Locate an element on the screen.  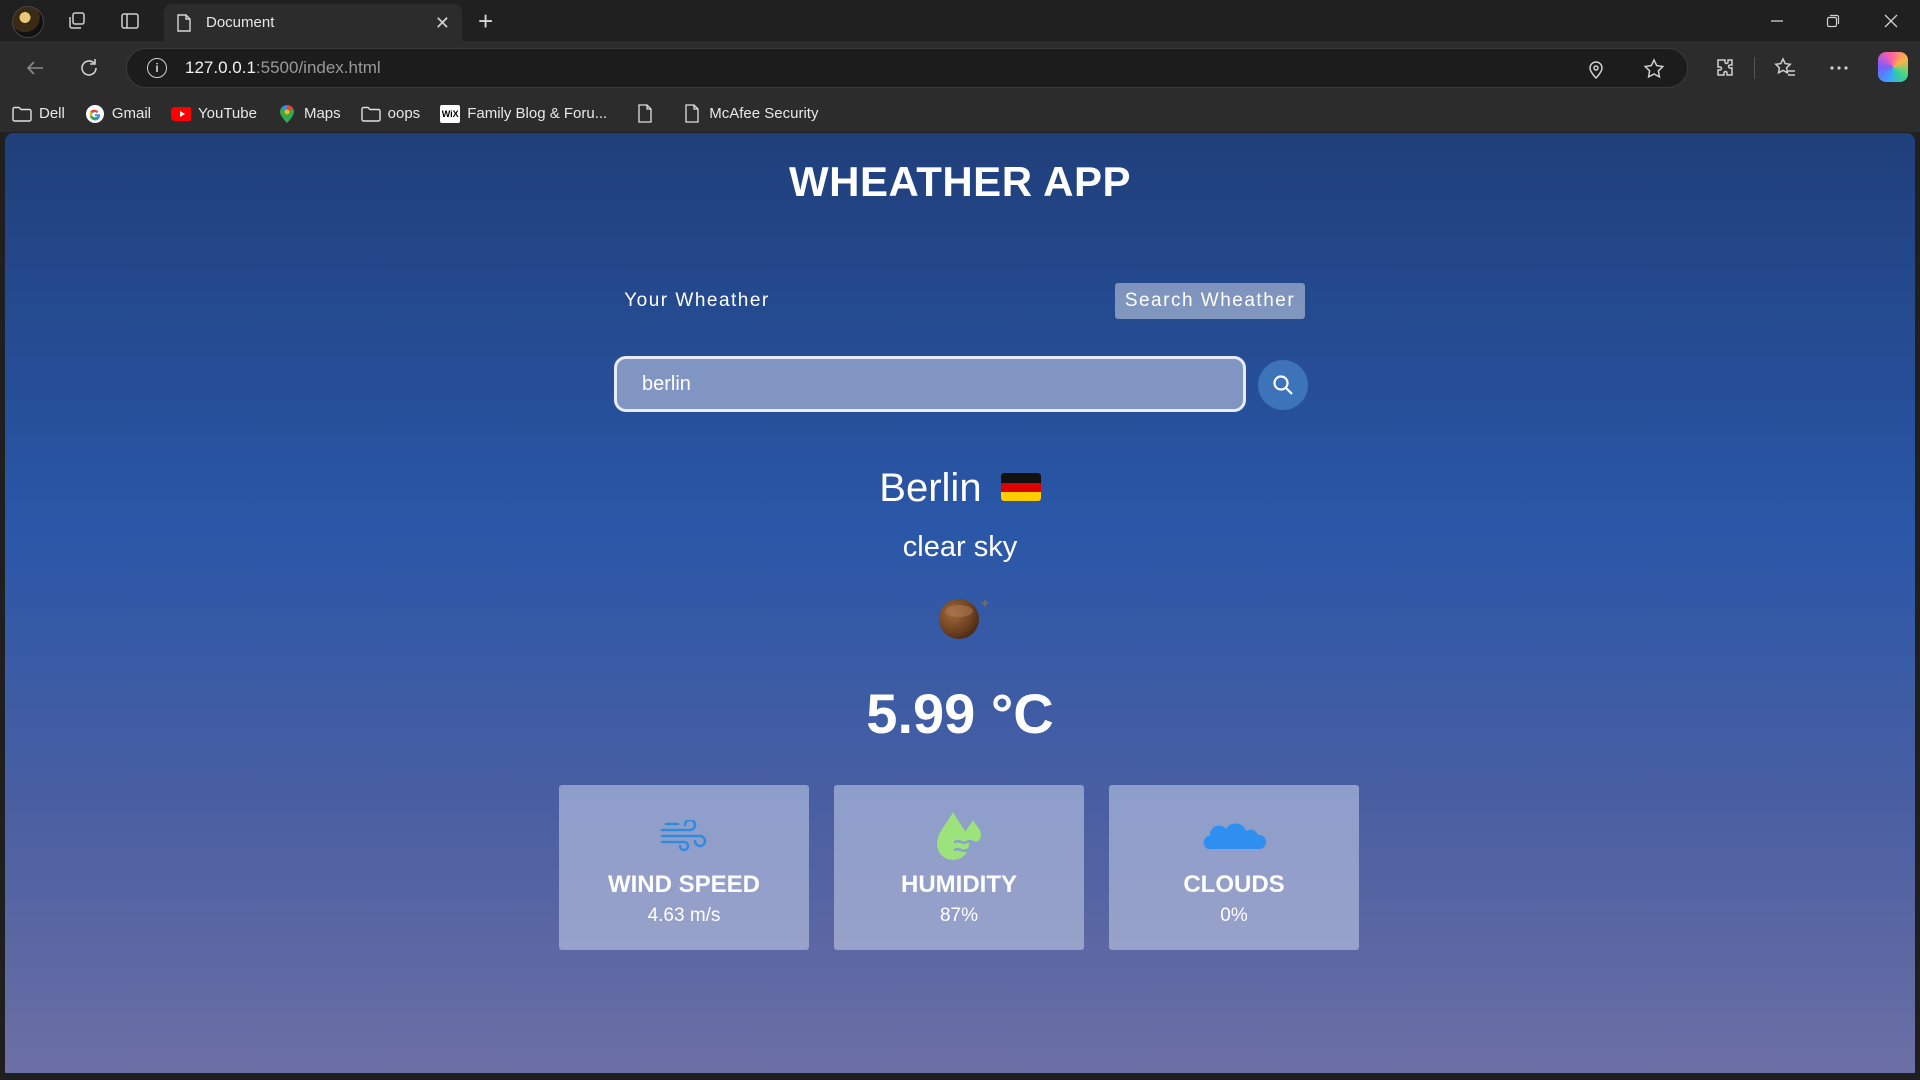
url-path: :5500/index.html is located at coordinates (318, 67).